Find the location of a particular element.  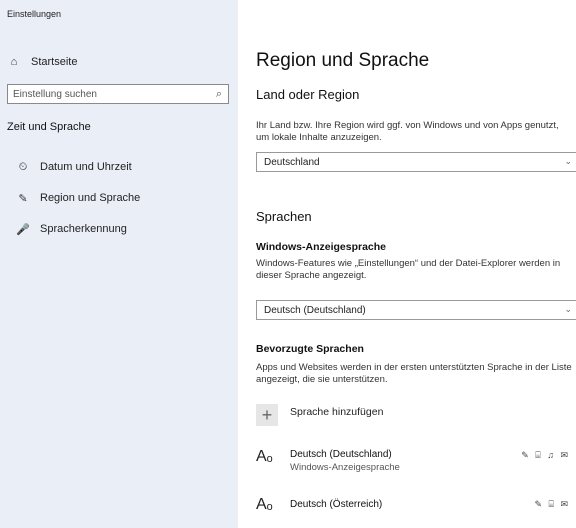

sidebar-item-region-language: ✎ Region und Sprache is located at coordinates (127, 198).